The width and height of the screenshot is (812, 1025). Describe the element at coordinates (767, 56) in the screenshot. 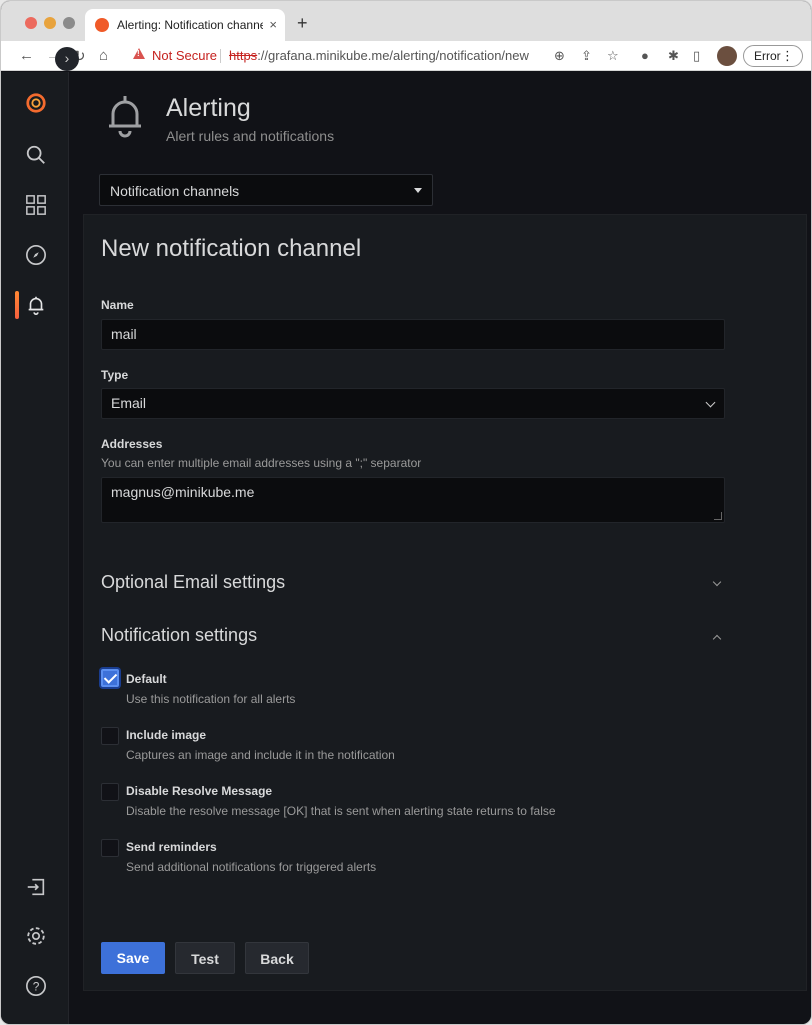

I see `error-label: Error` at that location.